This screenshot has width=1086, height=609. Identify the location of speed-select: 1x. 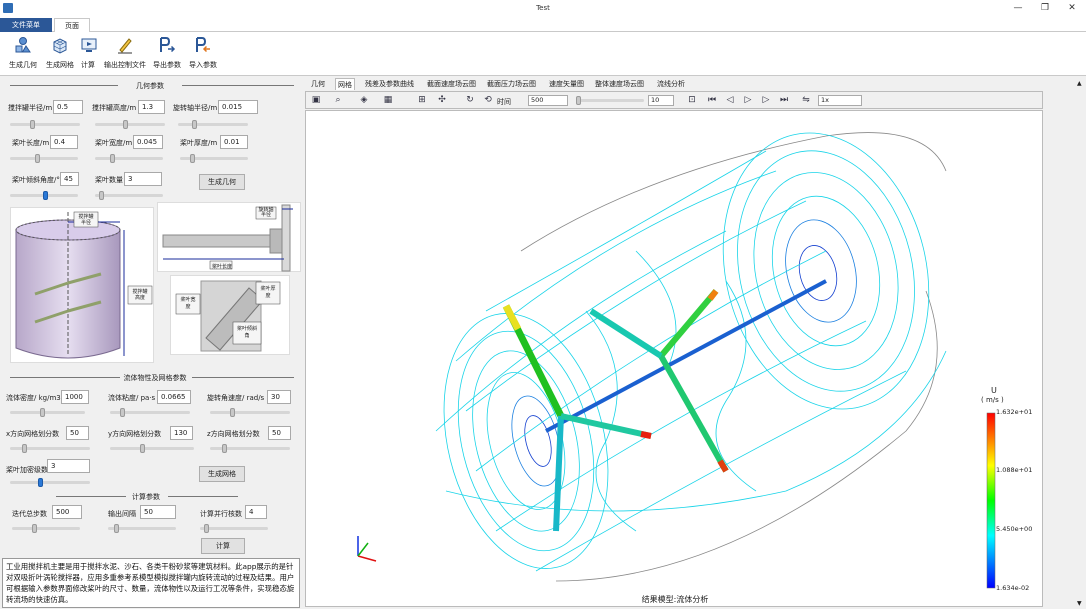
(840, 100).